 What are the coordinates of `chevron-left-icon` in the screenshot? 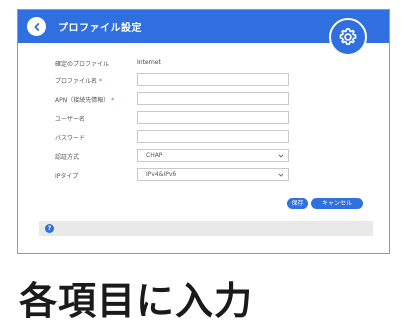 It's located at (36, 26).